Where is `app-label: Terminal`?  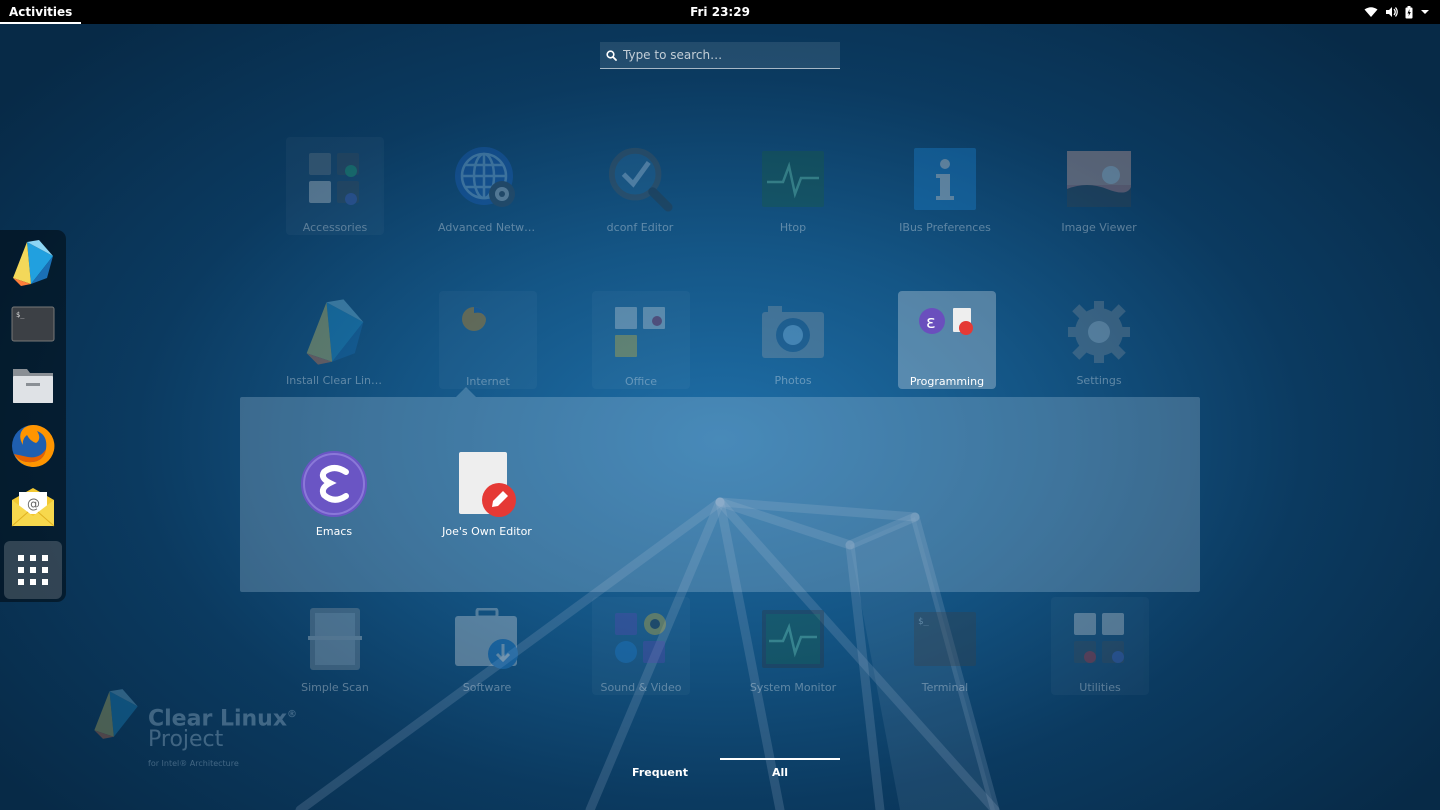
app-label: Terminal is located at coordinates (945, 687).